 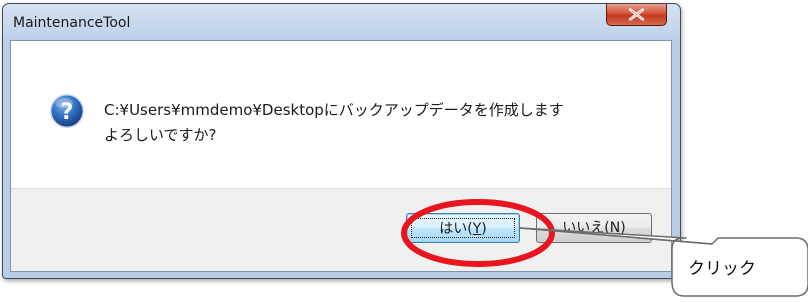 I want to click on close-button, so click(x=636, y=15).